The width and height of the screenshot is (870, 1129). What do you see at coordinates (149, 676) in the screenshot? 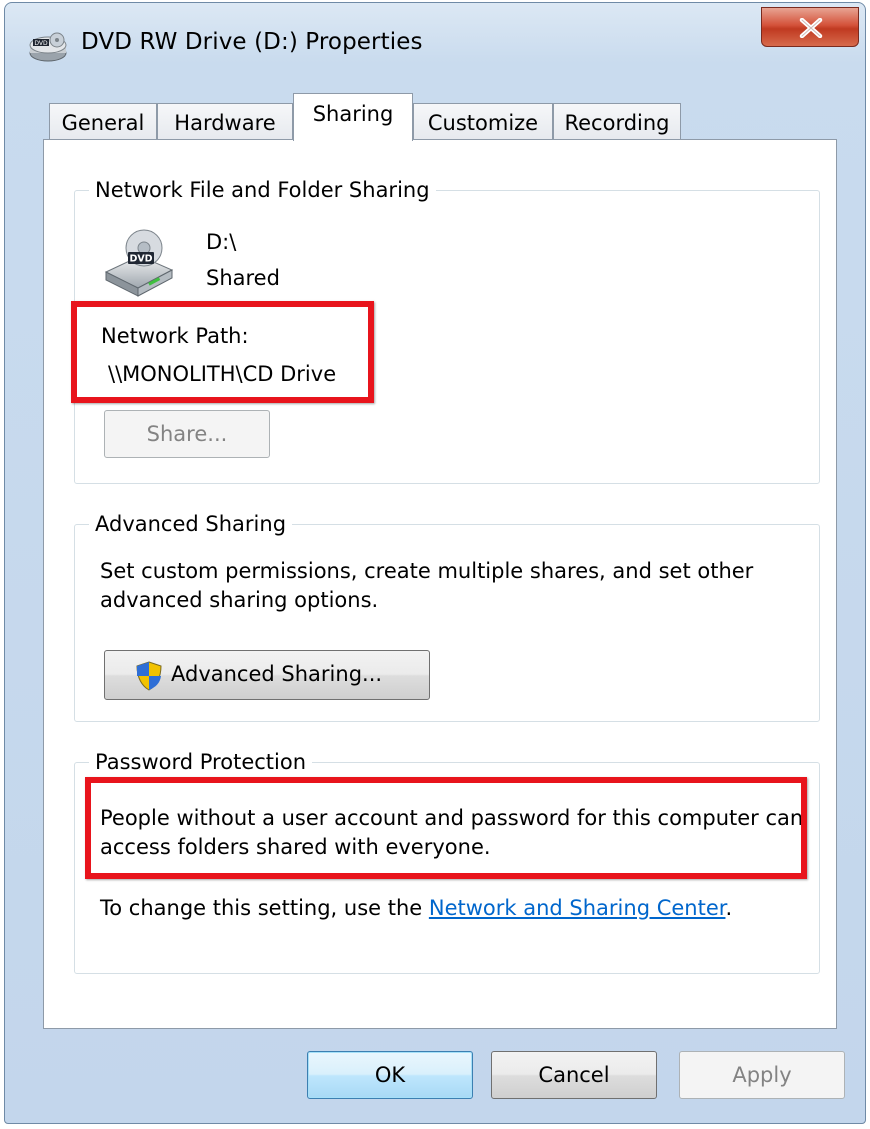
I see `uac-shield-icon` at bounding box center [149, 676].